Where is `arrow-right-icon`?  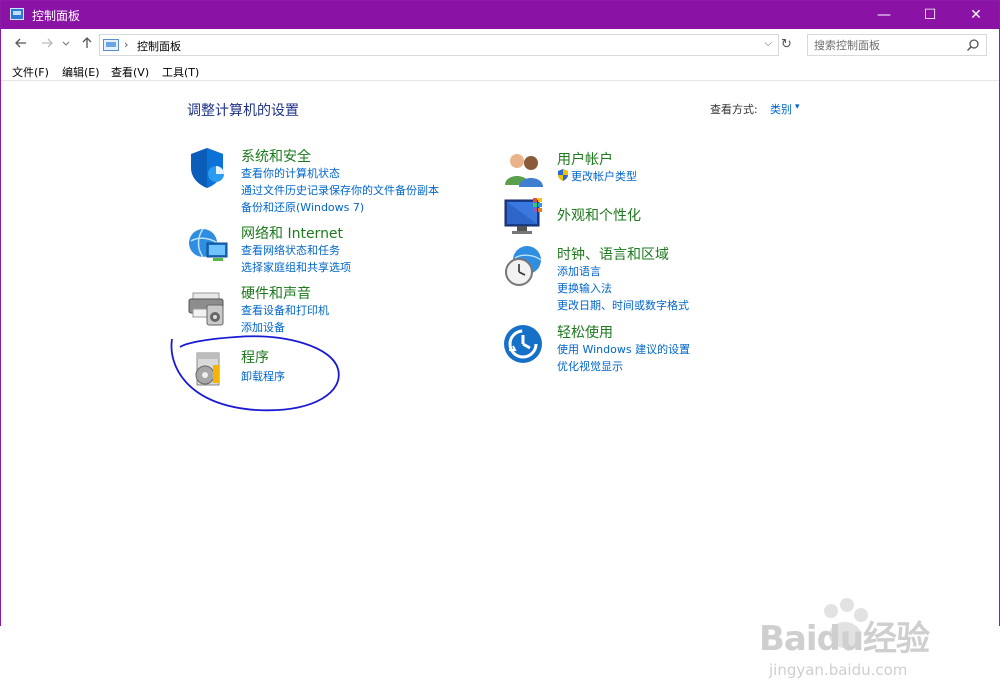
arrow-right-icon is located at coordinates (47, 45).